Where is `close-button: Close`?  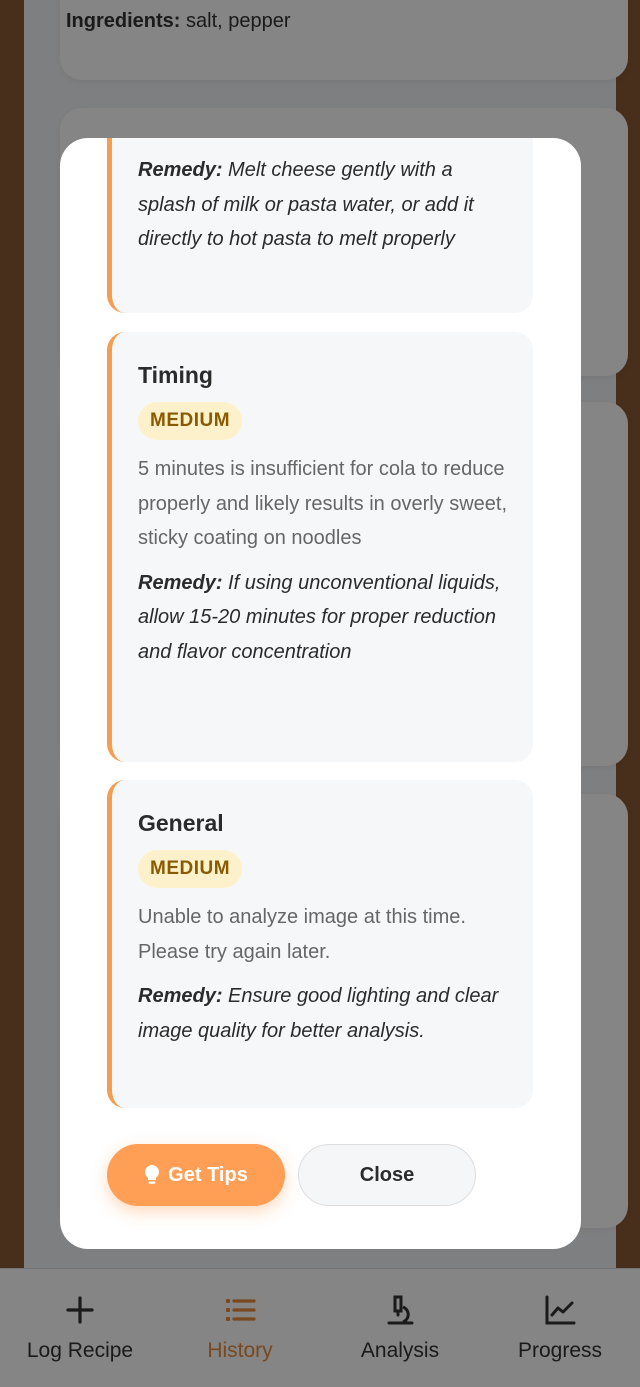 close-button: Close is located at coordinates (387, 1175).